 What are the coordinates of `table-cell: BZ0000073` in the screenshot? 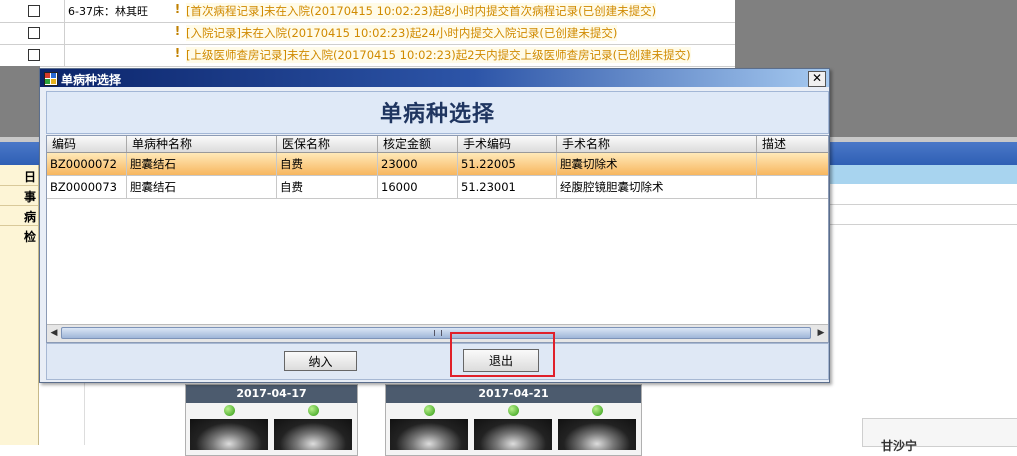 It's located at (87, 187).